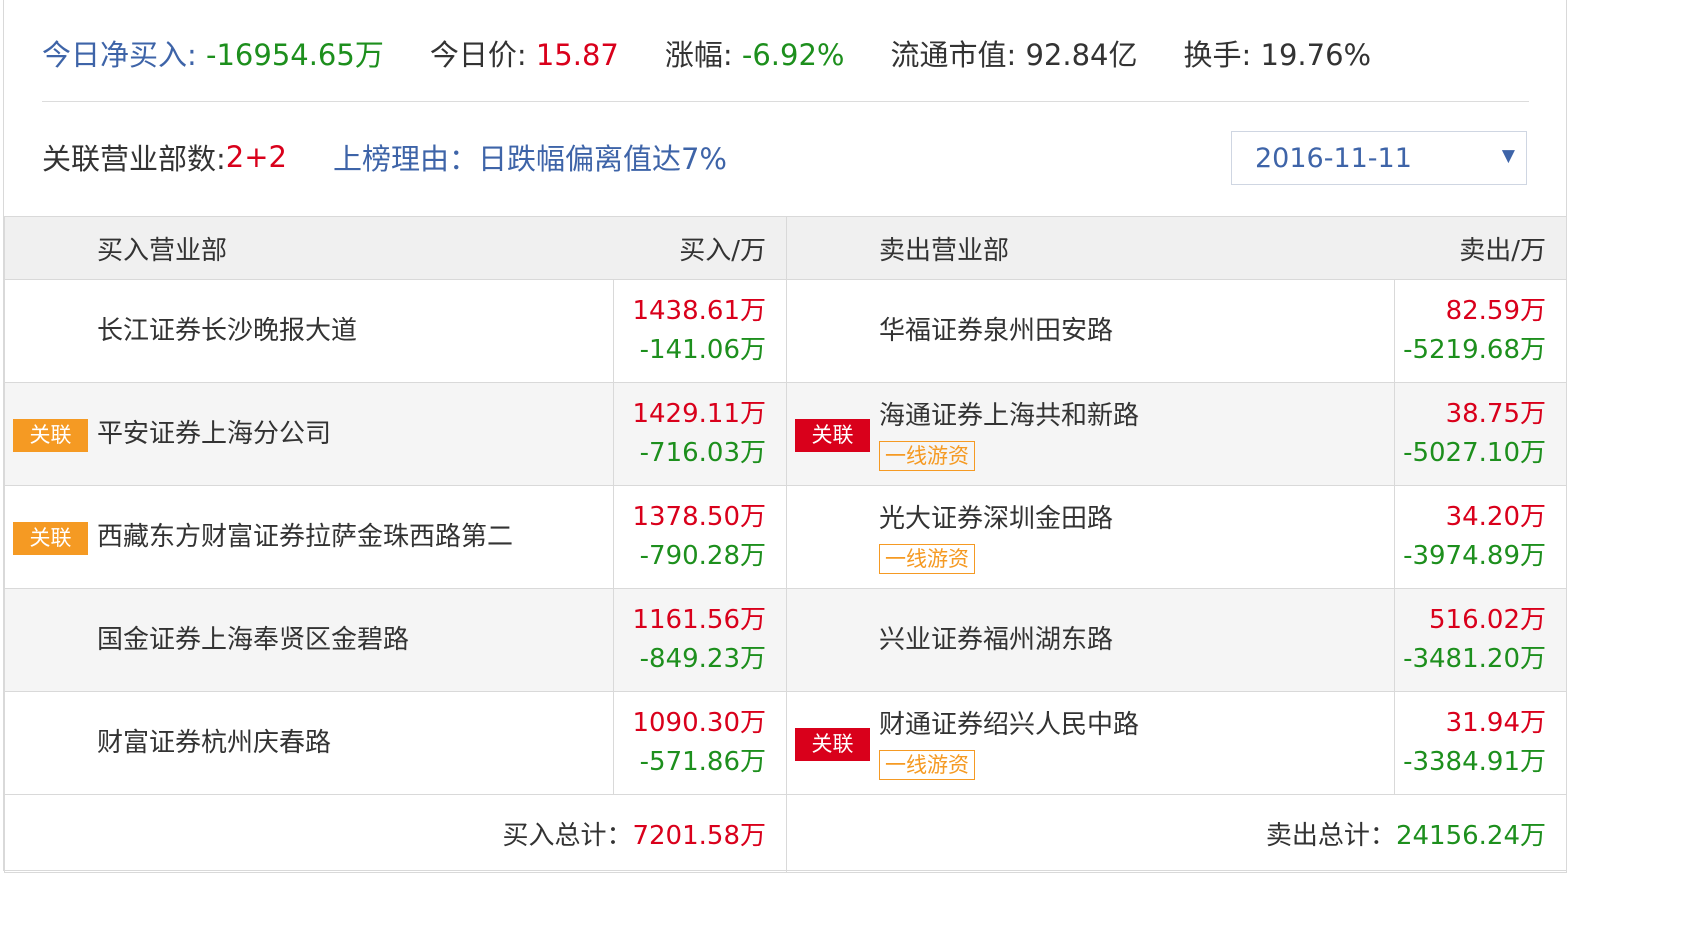 This screenshot has height=937, width=1683. I want to click on buy-branch-name: 平安证券上海分公司, so click(355, 434).